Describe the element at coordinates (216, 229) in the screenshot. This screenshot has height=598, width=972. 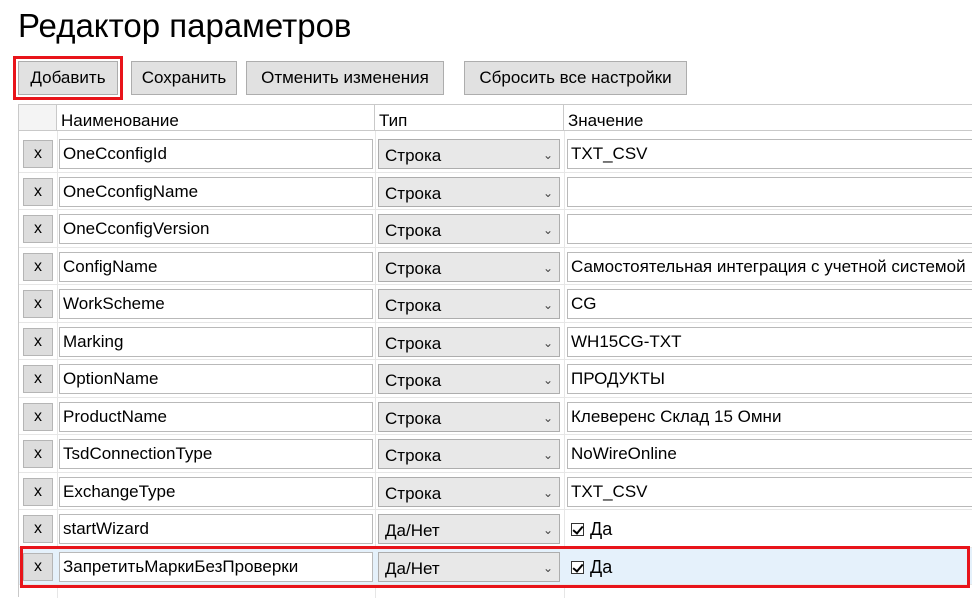
I see `name-field: OneCconfigVersion` at that location.